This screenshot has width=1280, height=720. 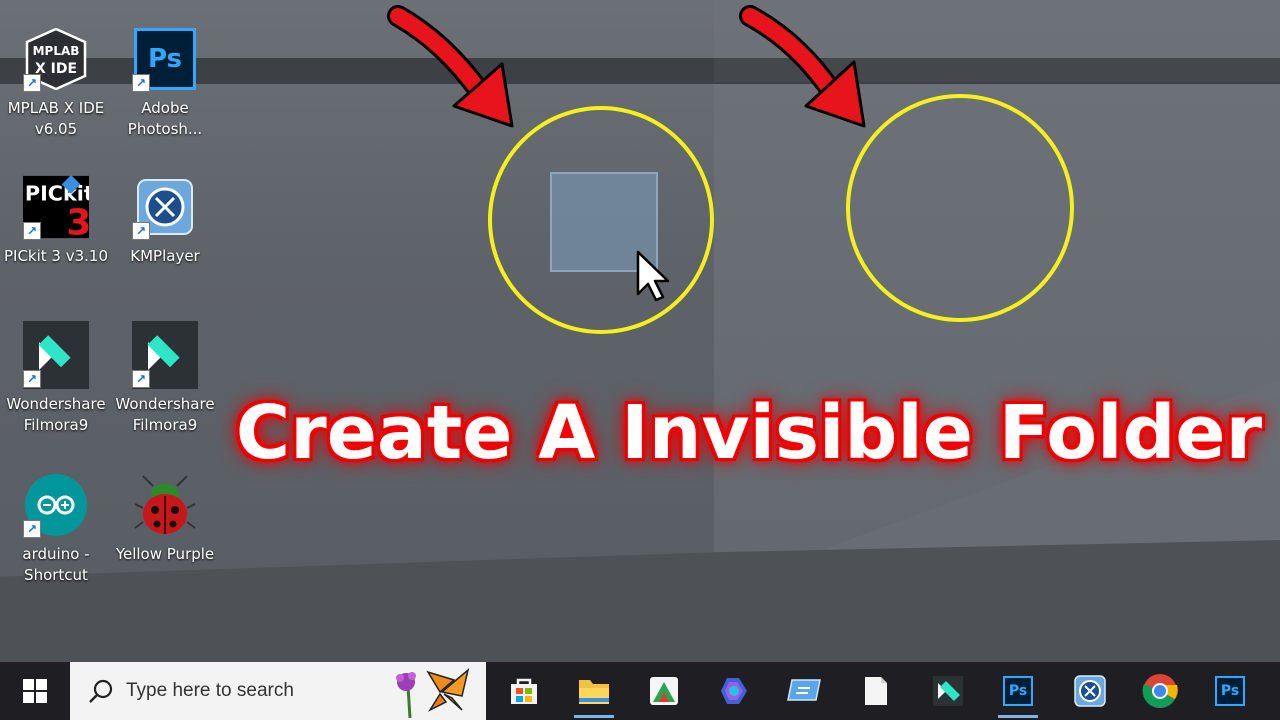 I want to click on mouse-cursor-icon, so click(x=653, y=276).